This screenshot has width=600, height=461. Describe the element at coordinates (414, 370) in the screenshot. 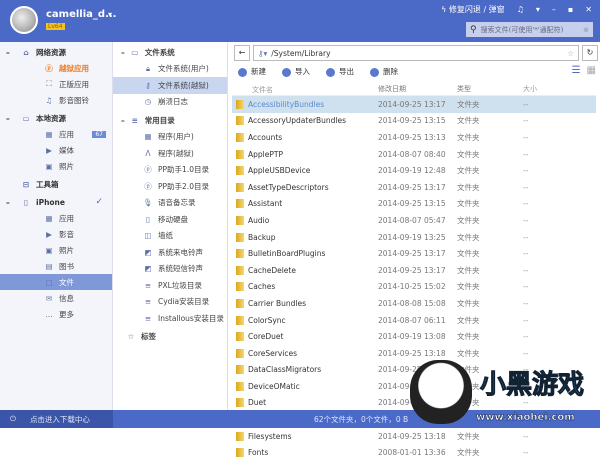

I see `table-row: DataClassMigrators 2014-09-25 13:18 文件夹 --` at that location.